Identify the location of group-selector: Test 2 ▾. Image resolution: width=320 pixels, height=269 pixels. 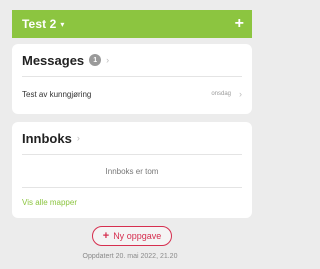
(43, 24).